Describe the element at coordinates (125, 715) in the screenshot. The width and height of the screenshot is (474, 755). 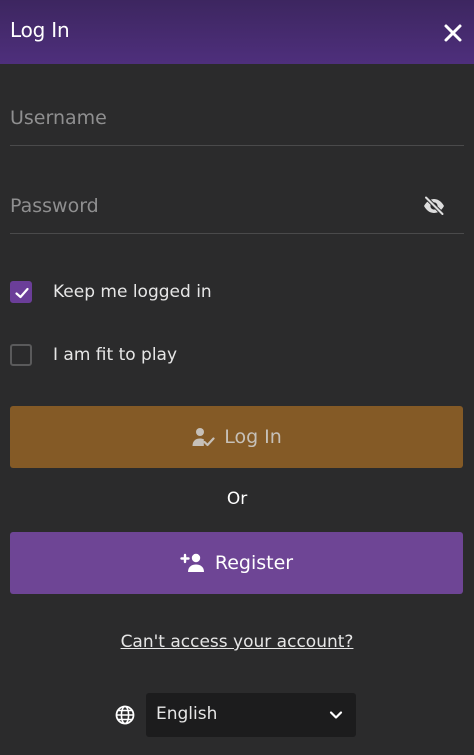
I see `globe-icon` at that location.